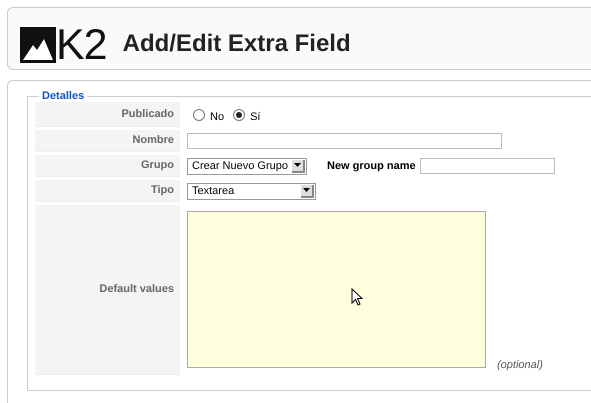  Describe the element at coordinates (371, 166) in the screenshot. I see `field-label: New group name` at that location.